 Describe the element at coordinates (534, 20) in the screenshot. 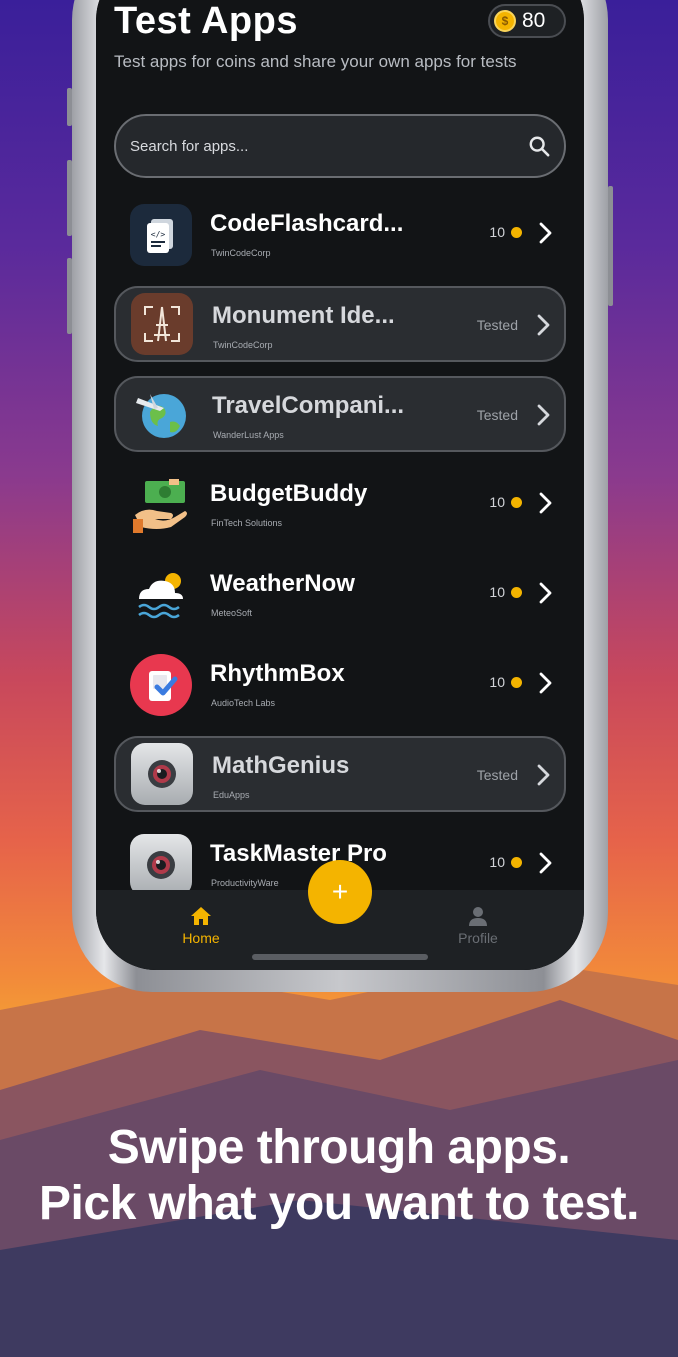

I see `coin-balance-value: 80` at that location.